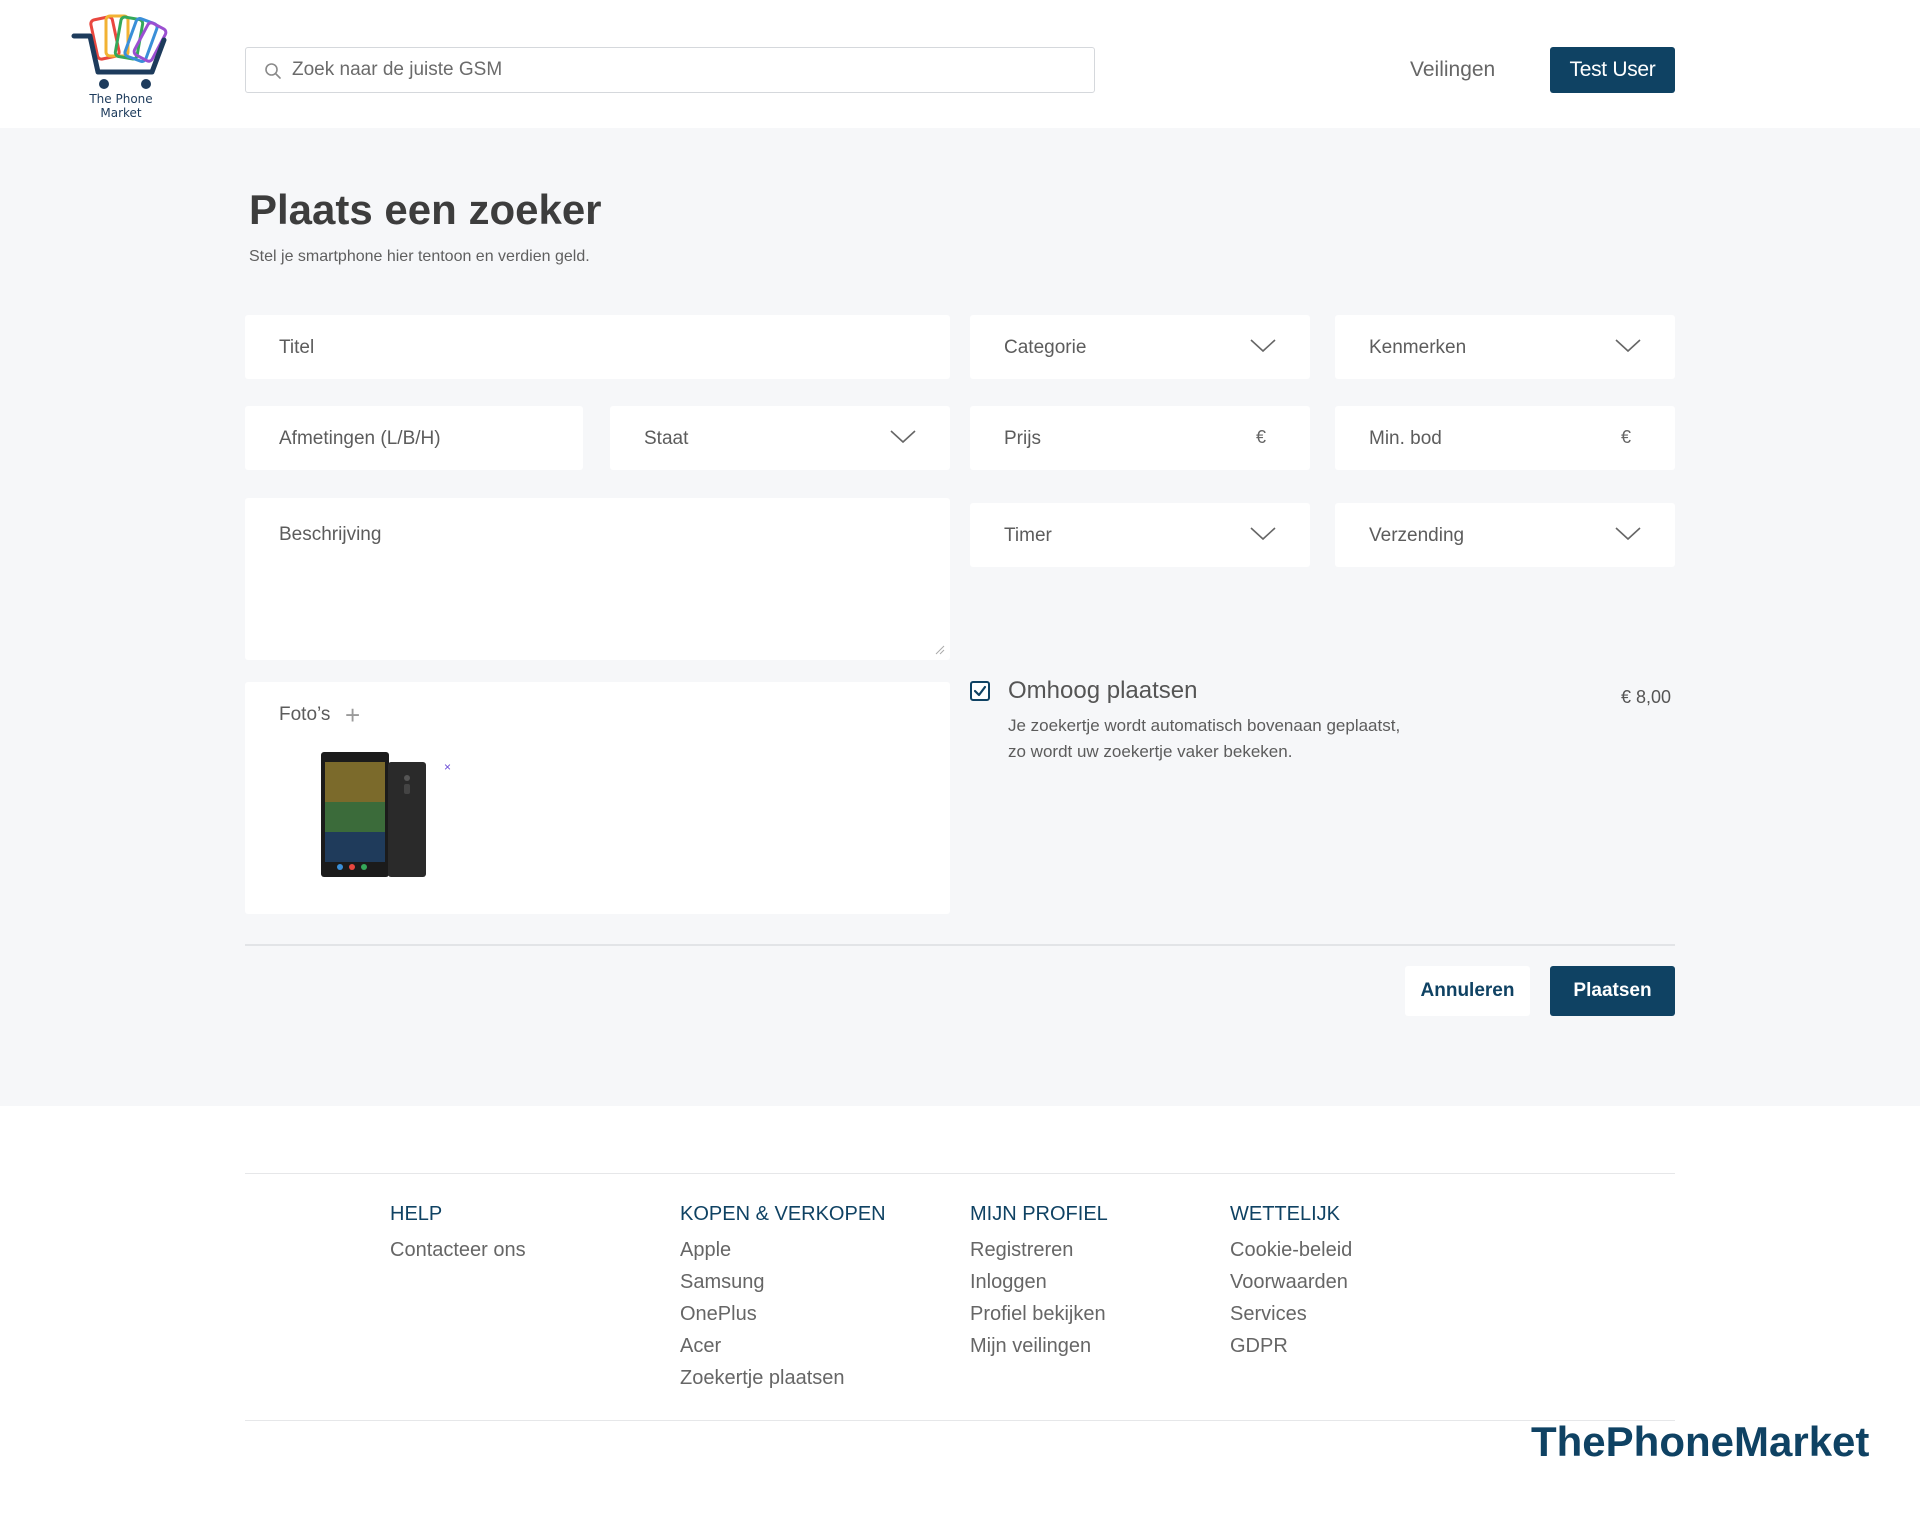 Image resolution: width=1920 pixels, height=1523 pixels. What do you see at coordinates (1505, 535) in the screenshot?
I see `verzending-select: Verzending` at bounding box center [1505, 535].